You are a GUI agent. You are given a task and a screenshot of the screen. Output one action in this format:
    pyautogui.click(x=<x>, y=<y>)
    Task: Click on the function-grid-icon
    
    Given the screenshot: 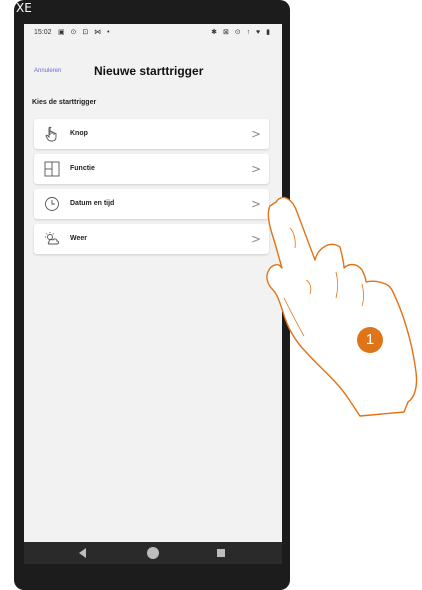 What is the action you would take?
    pyautogui.click(x=52, y=169)
    